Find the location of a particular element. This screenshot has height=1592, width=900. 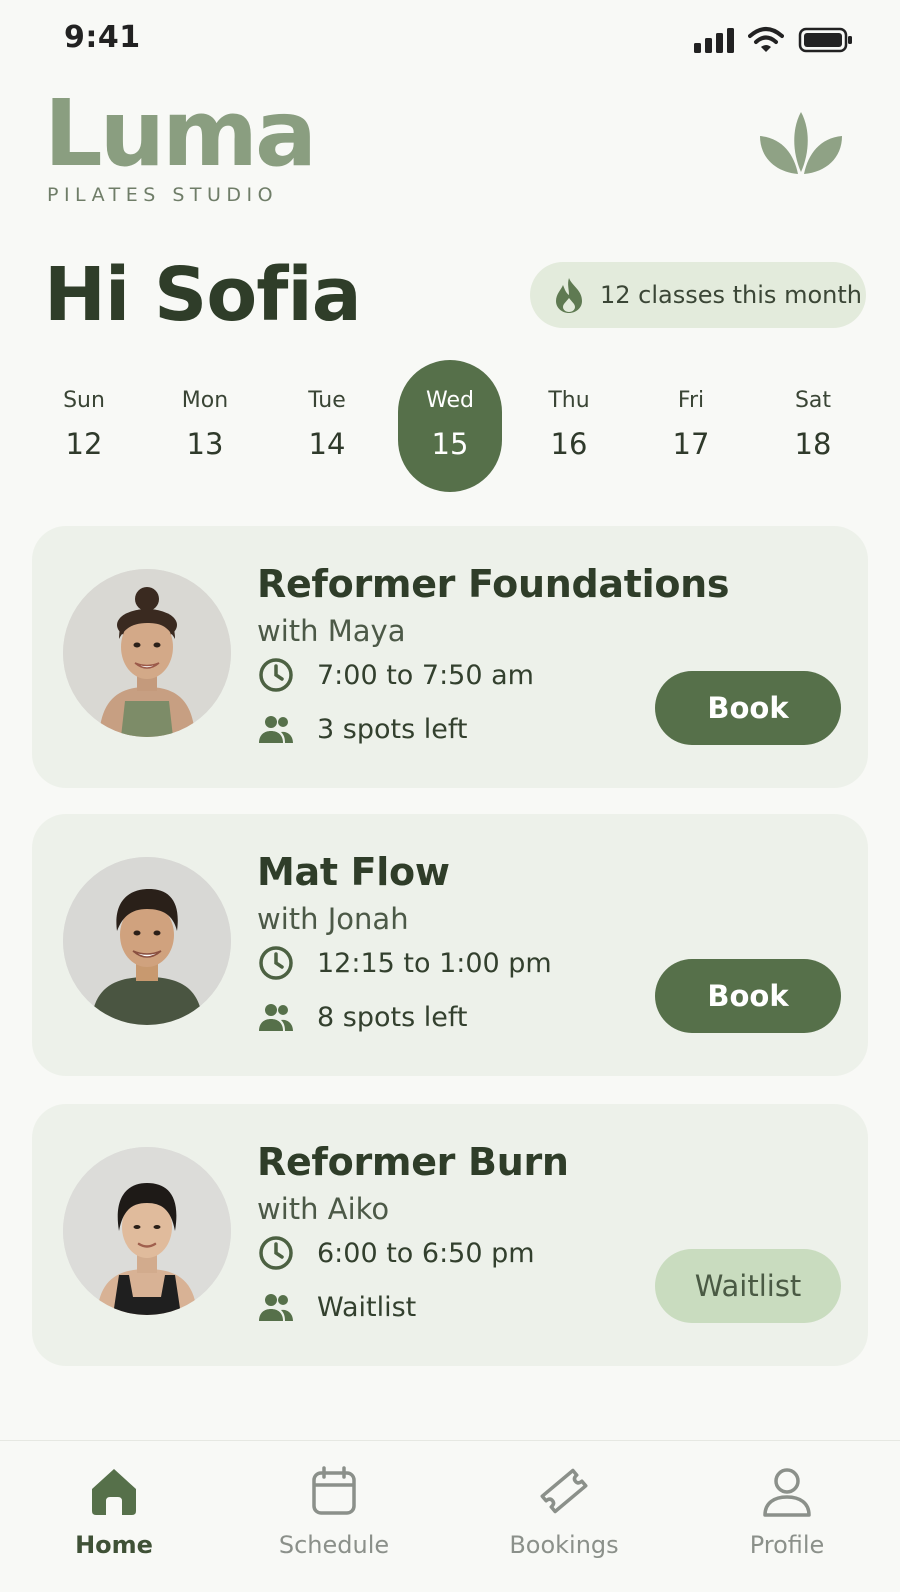

tab-label: Schedule is located at coordinates (334, 1545).